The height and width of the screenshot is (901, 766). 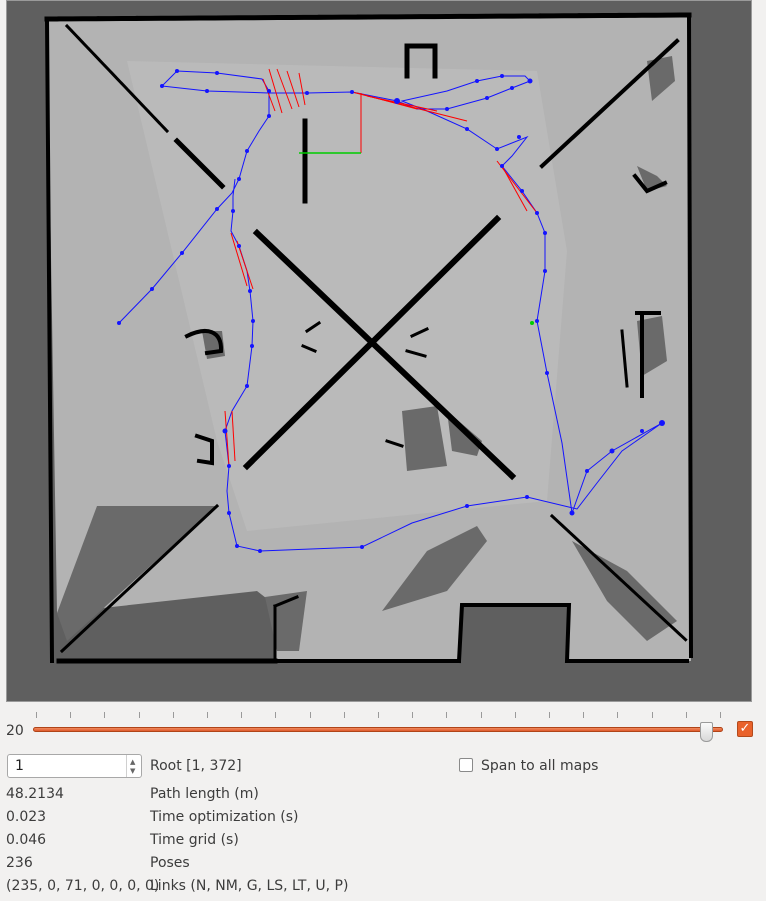 I want to click on spin-up-icon: ▲, so click(x=132, y=762).